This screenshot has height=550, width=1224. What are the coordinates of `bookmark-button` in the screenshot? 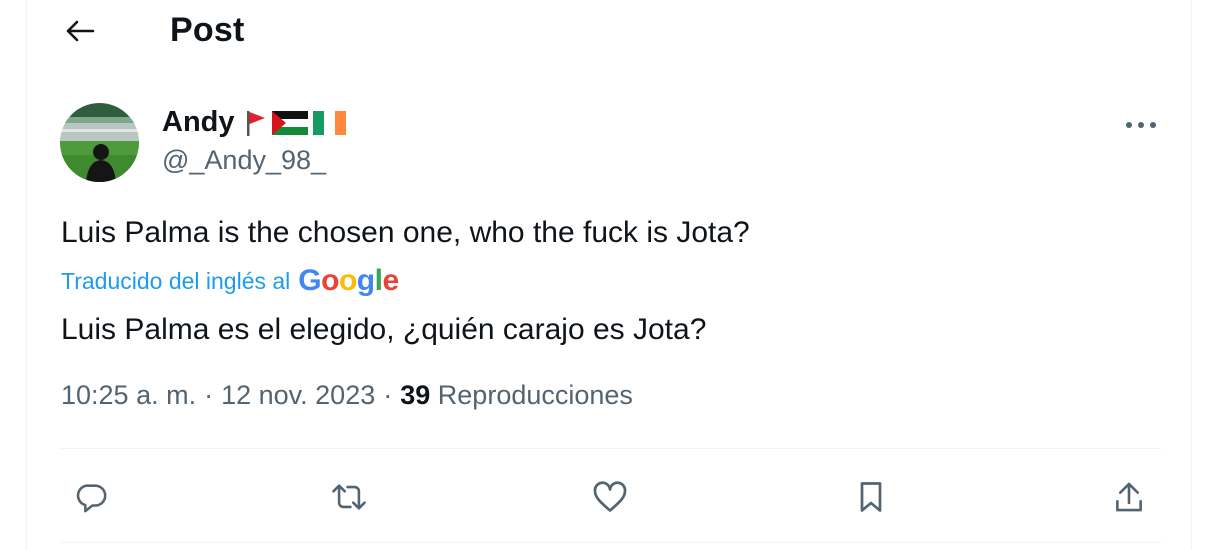 It's located at (871, 497).